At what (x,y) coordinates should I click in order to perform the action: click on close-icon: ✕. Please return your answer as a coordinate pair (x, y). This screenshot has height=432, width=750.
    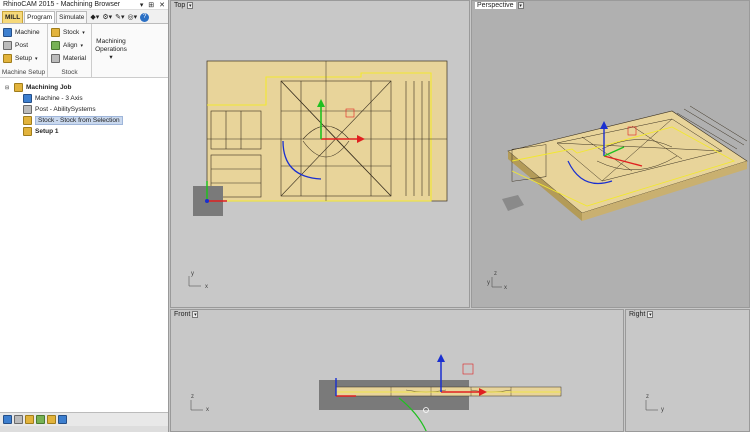
    Looking at the image, I should click on (162, 5).